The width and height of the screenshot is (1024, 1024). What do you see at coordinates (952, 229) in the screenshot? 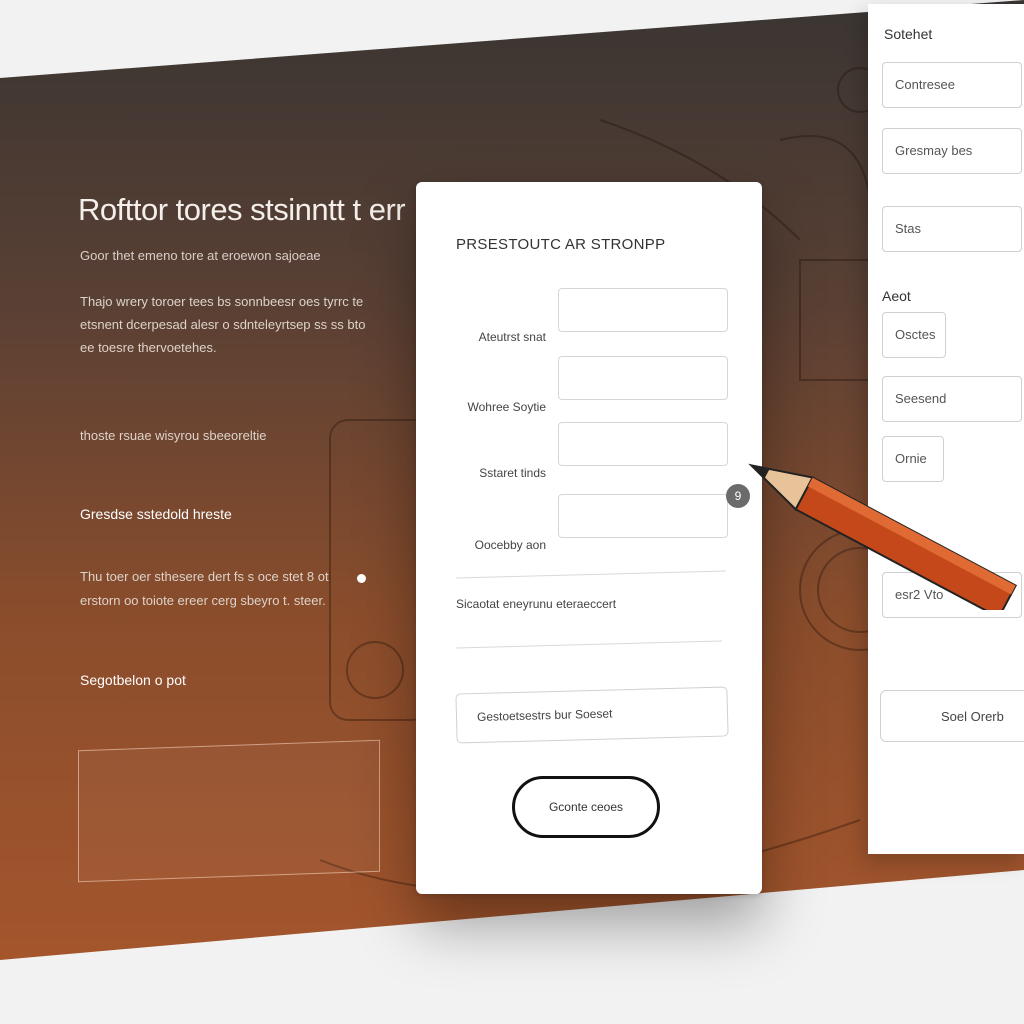
I see `side-input: Stas` at bounding box center [952, 229].